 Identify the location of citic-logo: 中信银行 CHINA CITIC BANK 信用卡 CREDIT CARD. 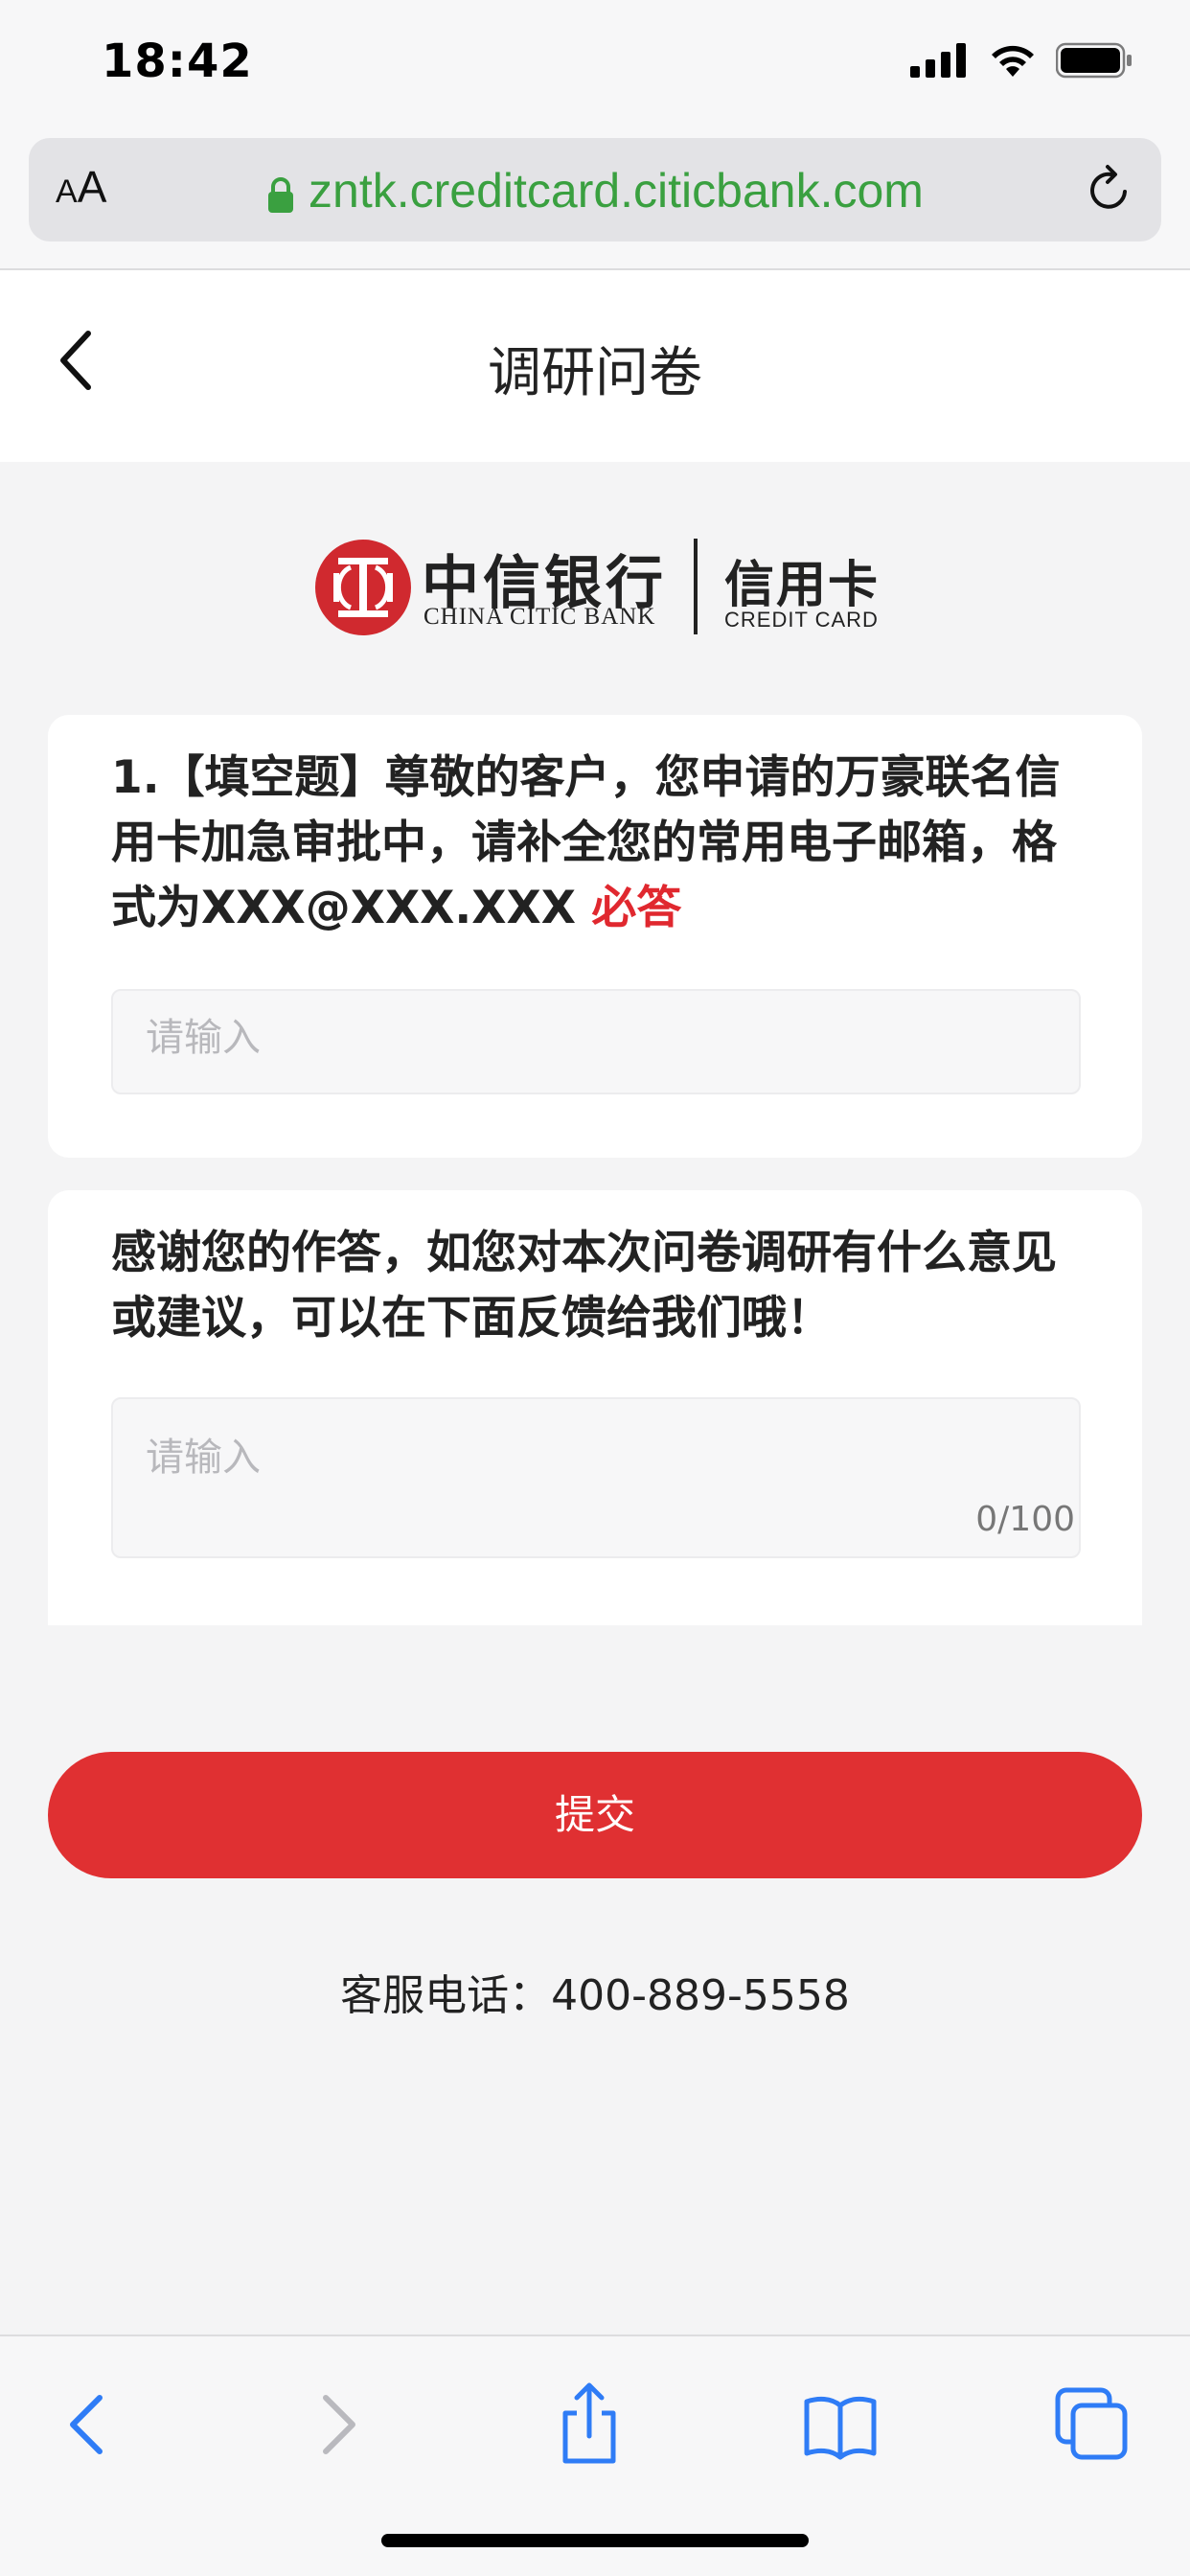
(597, 586).